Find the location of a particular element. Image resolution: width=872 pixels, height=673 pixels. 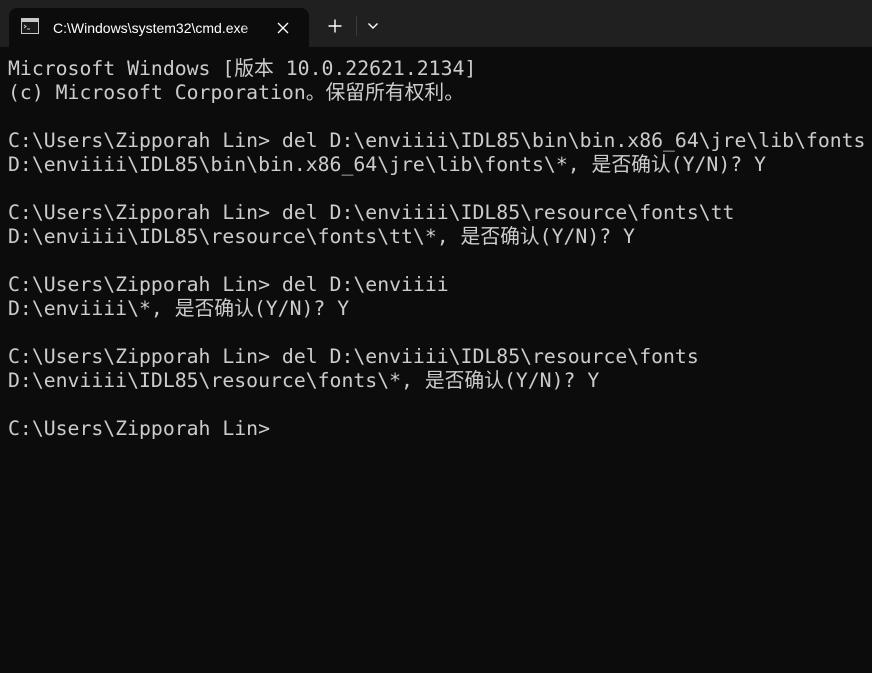

close-icon is located at coordinates (283, 28).